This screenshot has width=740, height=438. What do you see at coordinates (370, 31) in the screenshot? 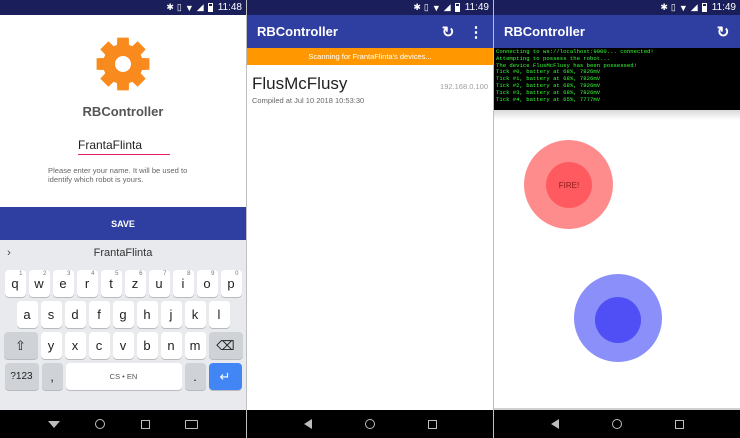
I see `app-bar: RBController ↻ ⋮` at bounding box center [370, 31].